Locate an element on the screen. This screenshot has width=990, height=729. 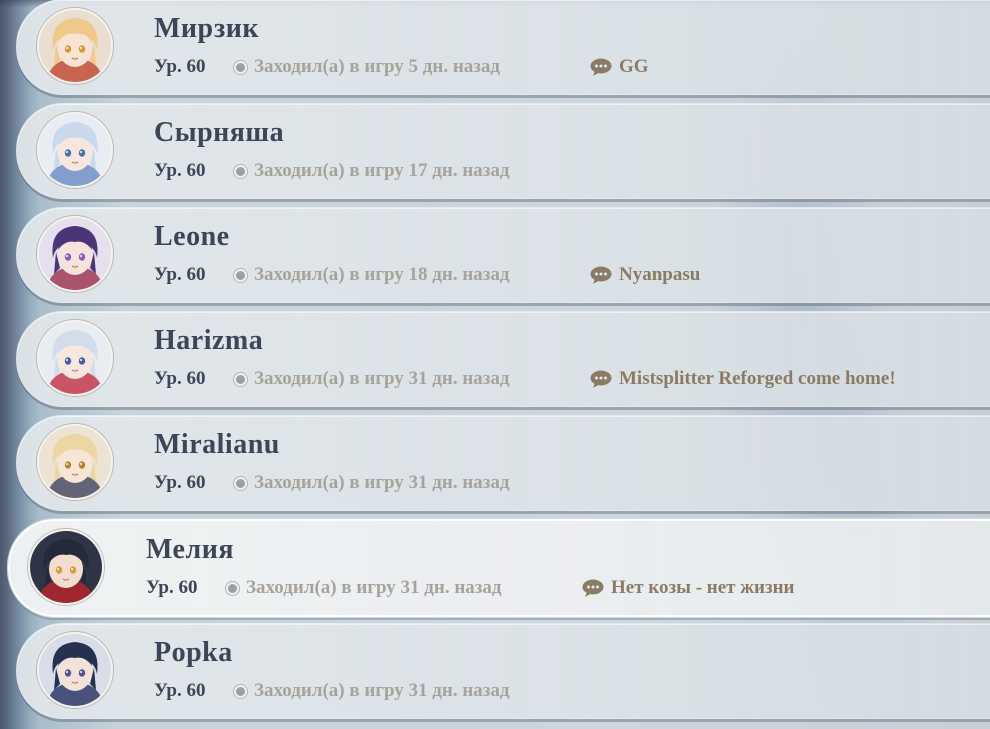
signature-text: GG is located at coordinates (634, 66).